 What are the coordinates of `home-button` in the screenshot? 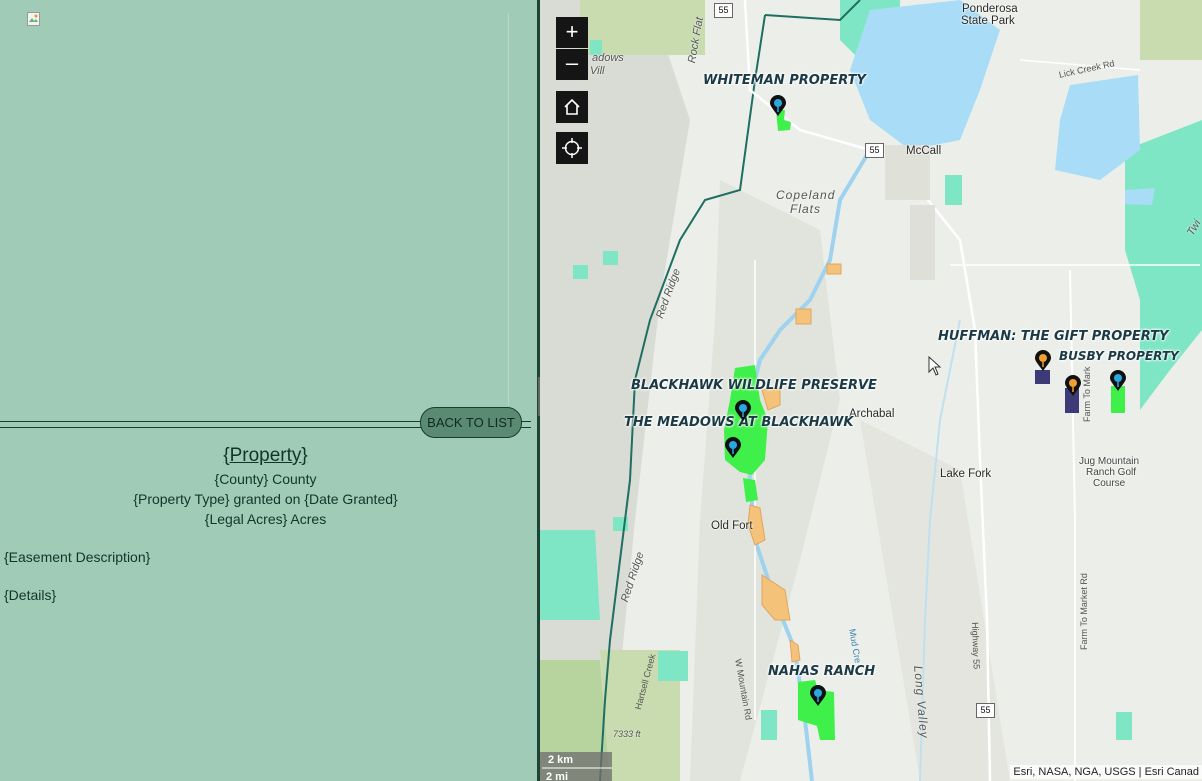 It's located at (572, 107).